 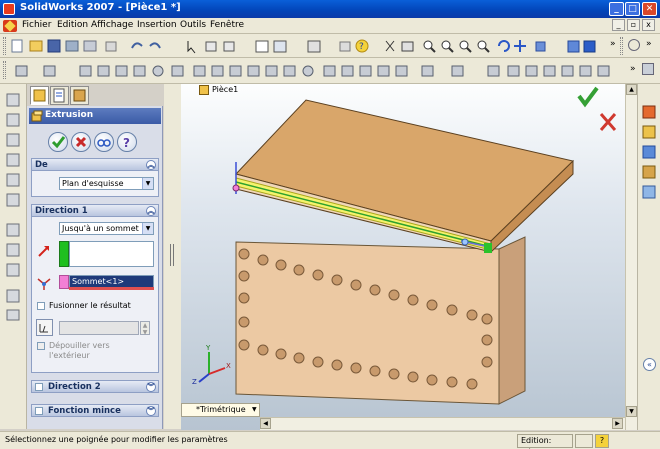 I want to click on help-icon: ?, so click(x=126, y=143).